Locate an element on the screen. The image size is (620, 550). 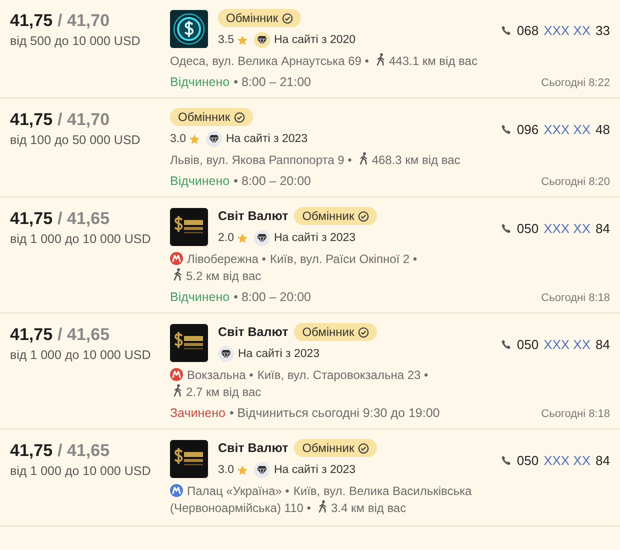
metro-station: Вокзальна • is located at coordinates (220, 375).